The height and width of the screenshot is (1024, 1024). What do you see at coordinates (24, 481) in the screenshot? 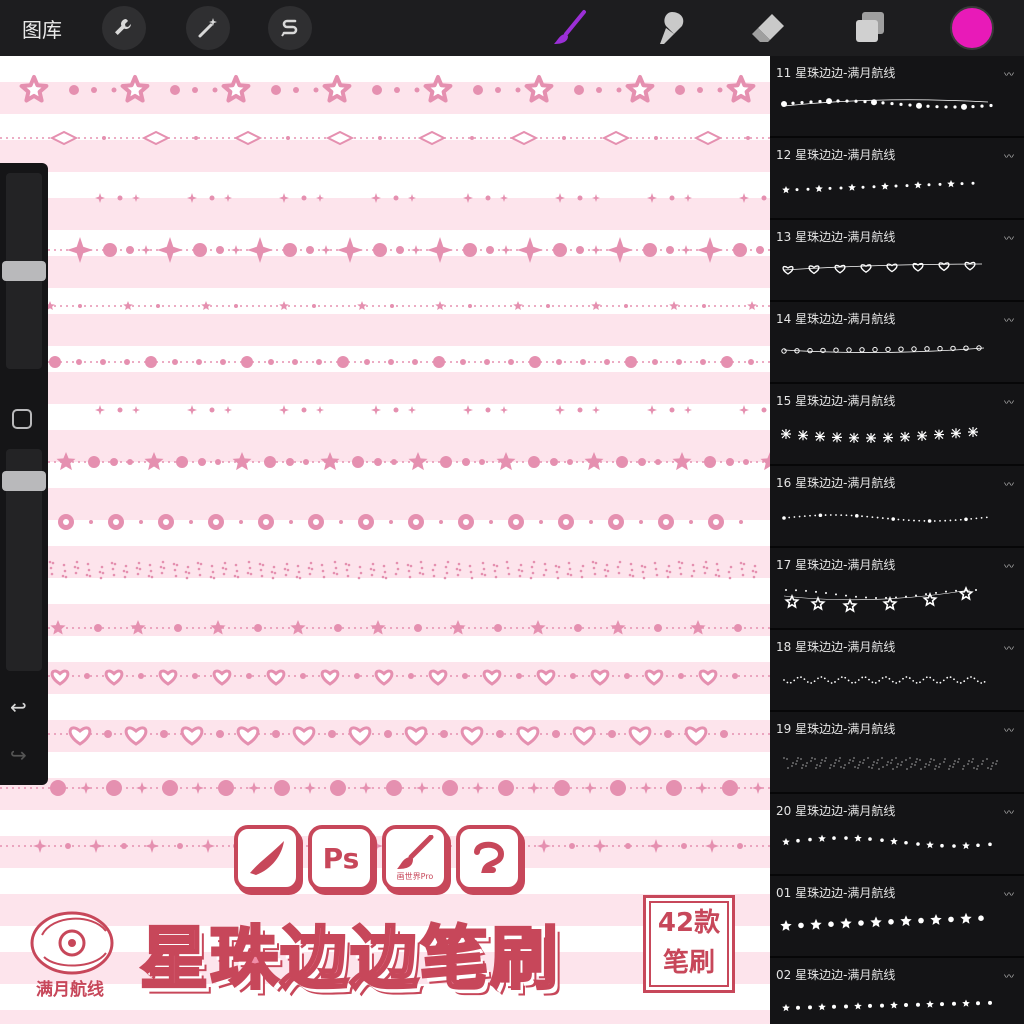
I see `opacity-slider` at bounding box center [24, 481].